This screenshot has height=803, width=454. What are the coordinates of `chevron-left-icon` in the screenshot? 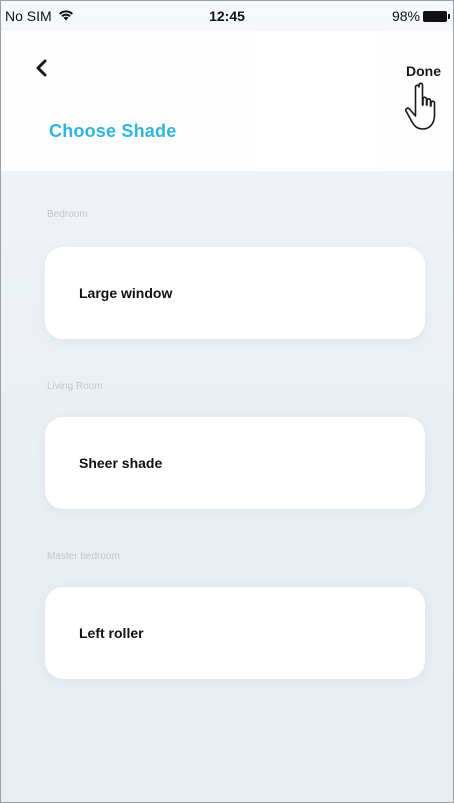 It's located at (42, 70).